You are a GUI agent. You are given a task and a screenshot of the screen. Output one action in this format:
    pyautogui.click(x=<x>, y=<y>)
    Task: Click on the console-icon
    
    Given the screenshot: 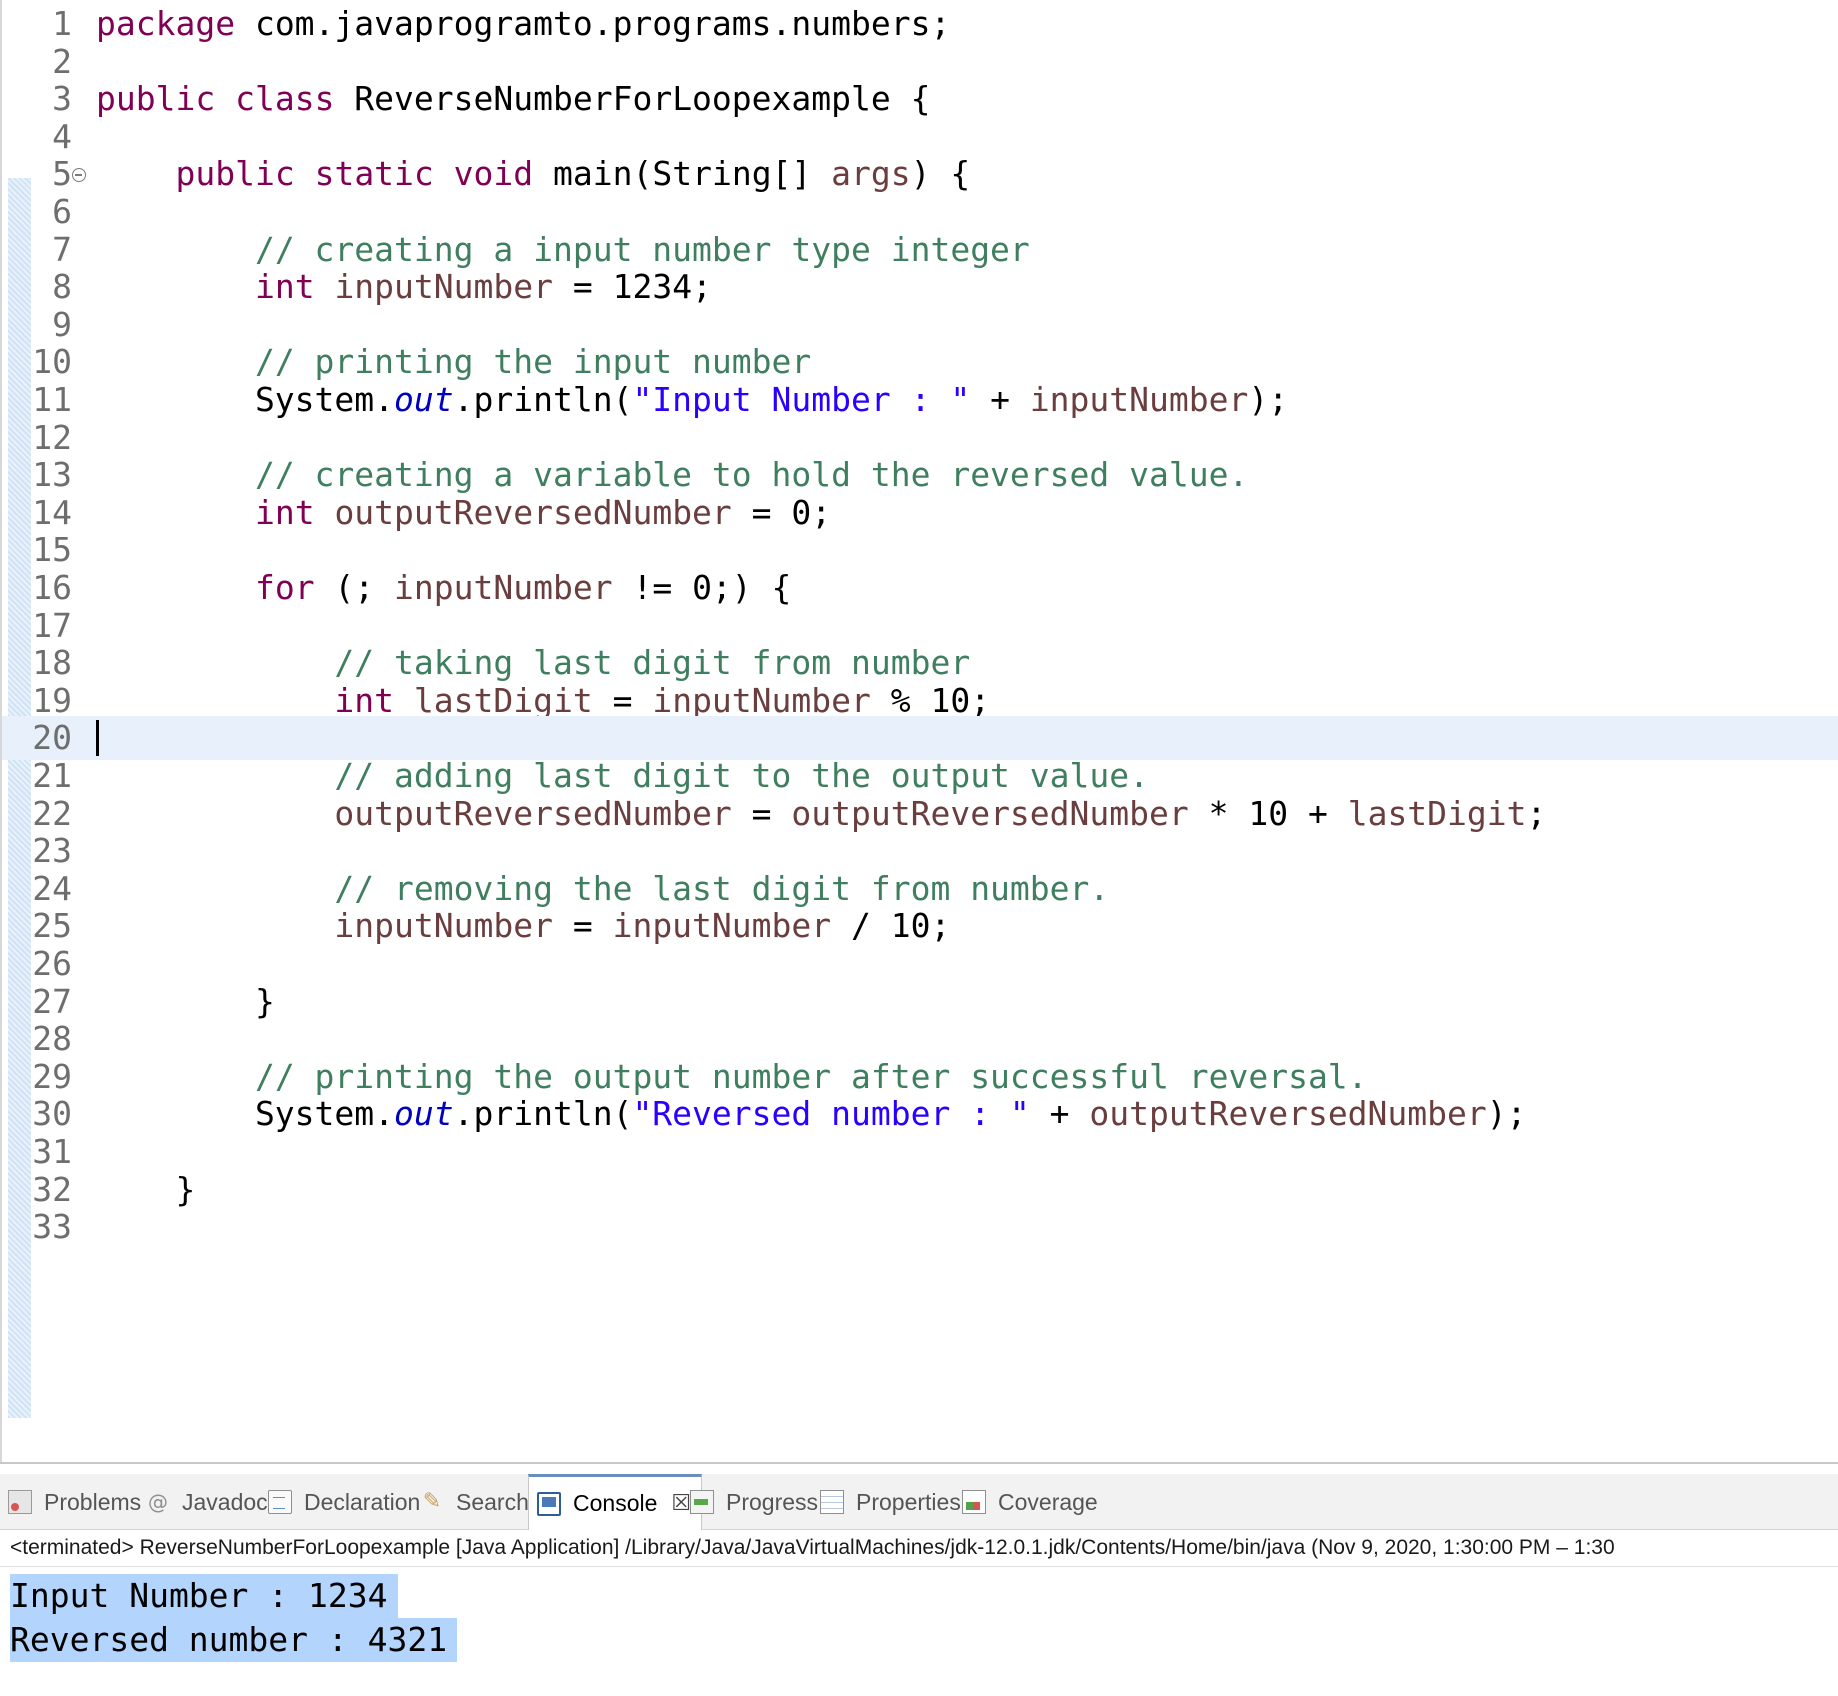 What is the action you would take?
    pyautogui.click(x=549, y=1503)
    